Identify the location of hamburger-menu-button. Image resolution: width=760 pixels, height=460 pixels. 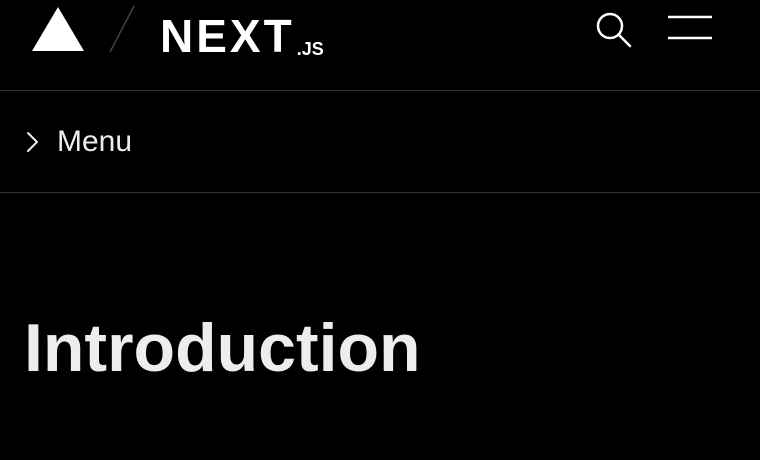
(690, 28).